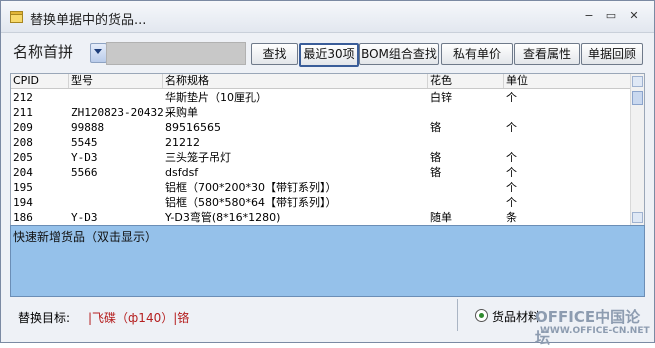 The width and height of the screenshot is (655, 348). Describe the element at coordinates (23, 142) in the screenshot. I see `cell-cpid: 208` at that location.